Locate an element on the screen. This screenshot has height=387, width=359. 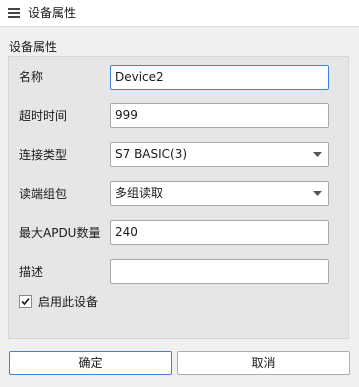
ok-button: 确定 is located at coordinates (90, 363).